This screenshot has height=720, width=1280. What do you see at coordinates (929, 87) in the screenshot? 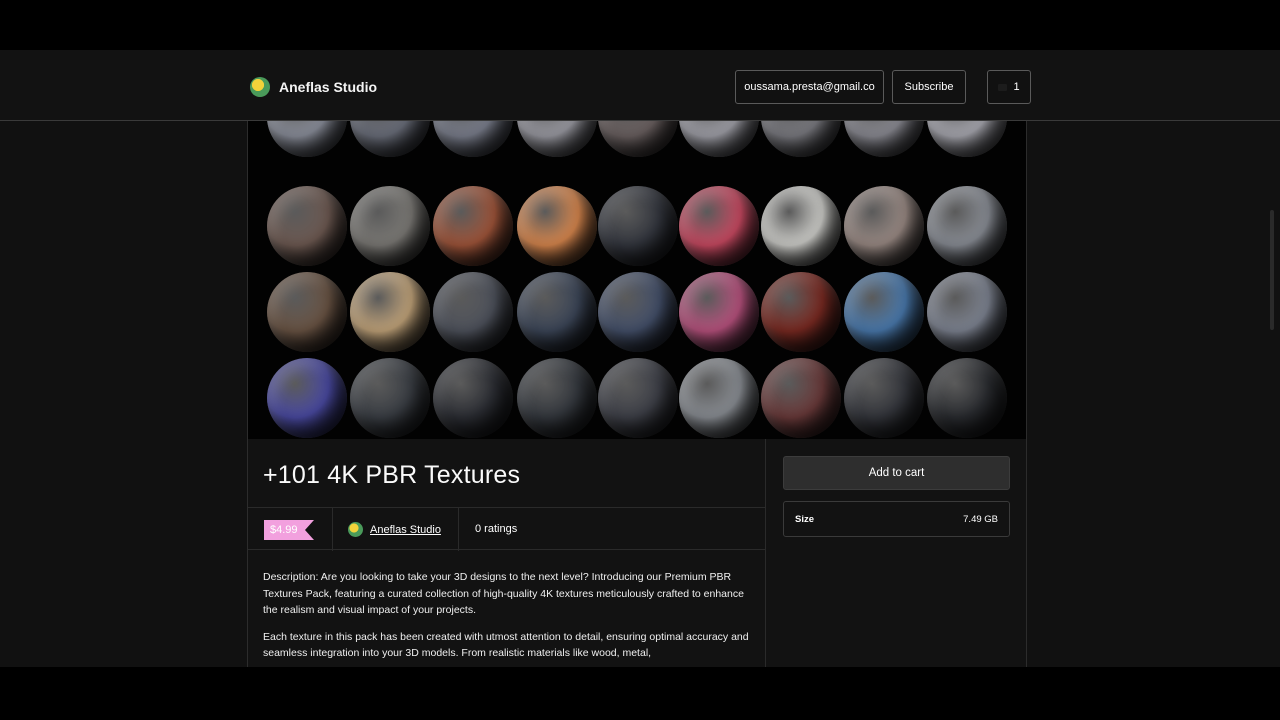
I see `subscribe-button: Subscribe` at bounding box center [929, 87].